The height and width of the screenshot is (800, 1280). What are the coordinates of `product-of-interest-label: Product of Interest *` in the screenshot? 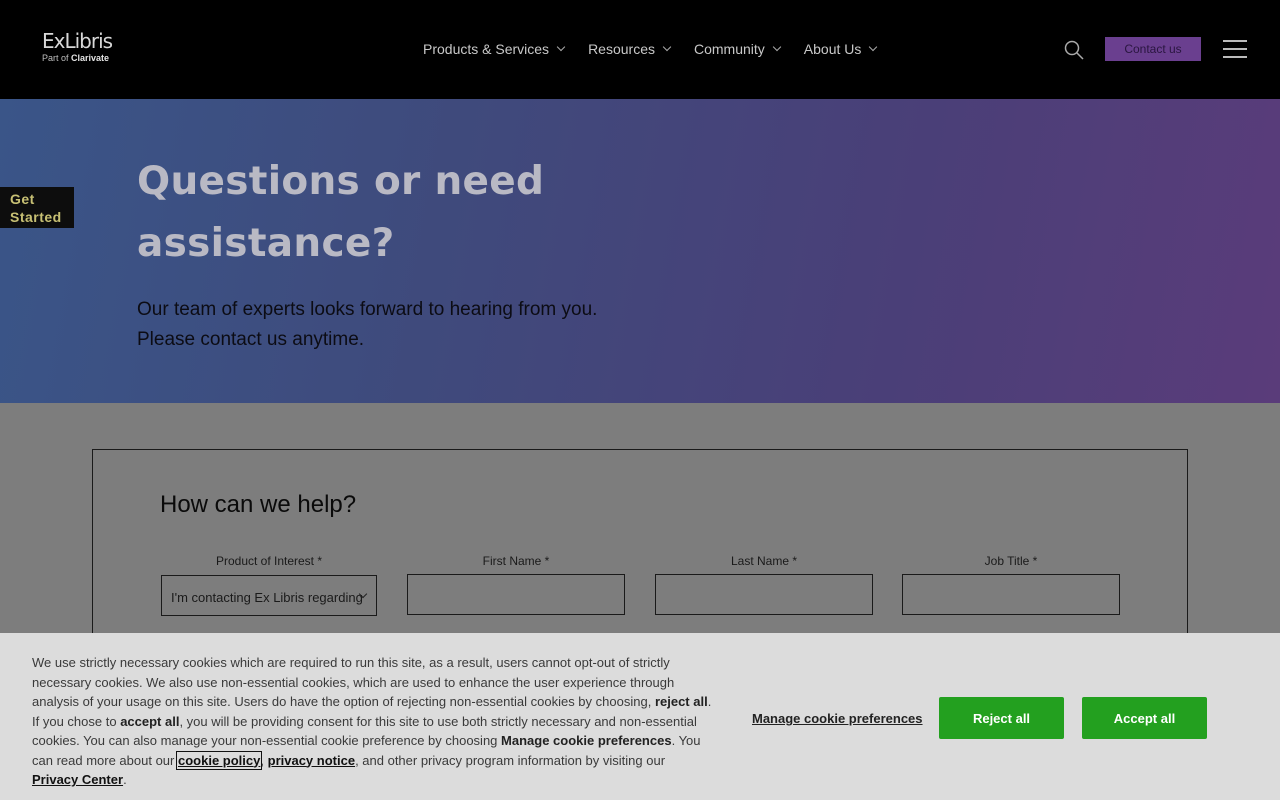 It's located at (269, 561).